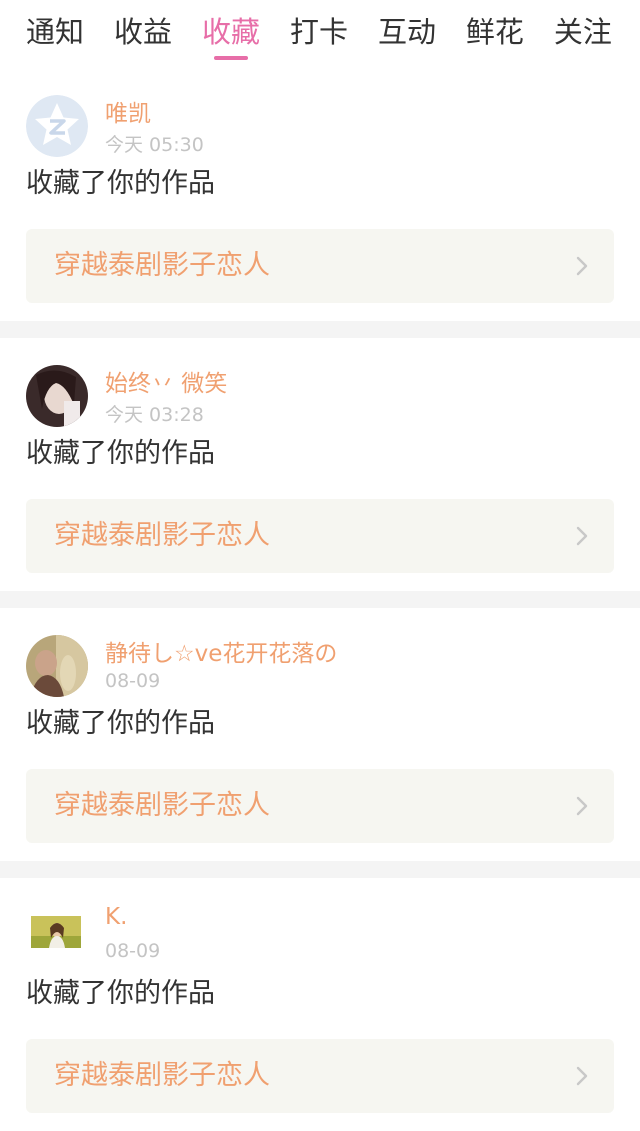  I want to click on tab-bar: 通知 收益 收藏 打卡 互动 鲜花 关注, so click(320, 34).